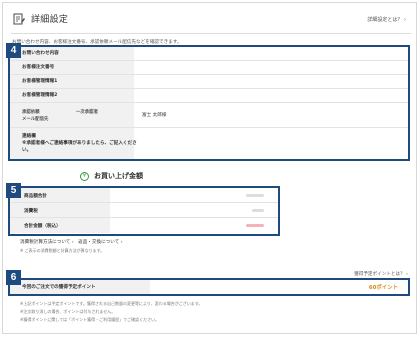  I want to click on blurred-total-value, so click(255, 225).